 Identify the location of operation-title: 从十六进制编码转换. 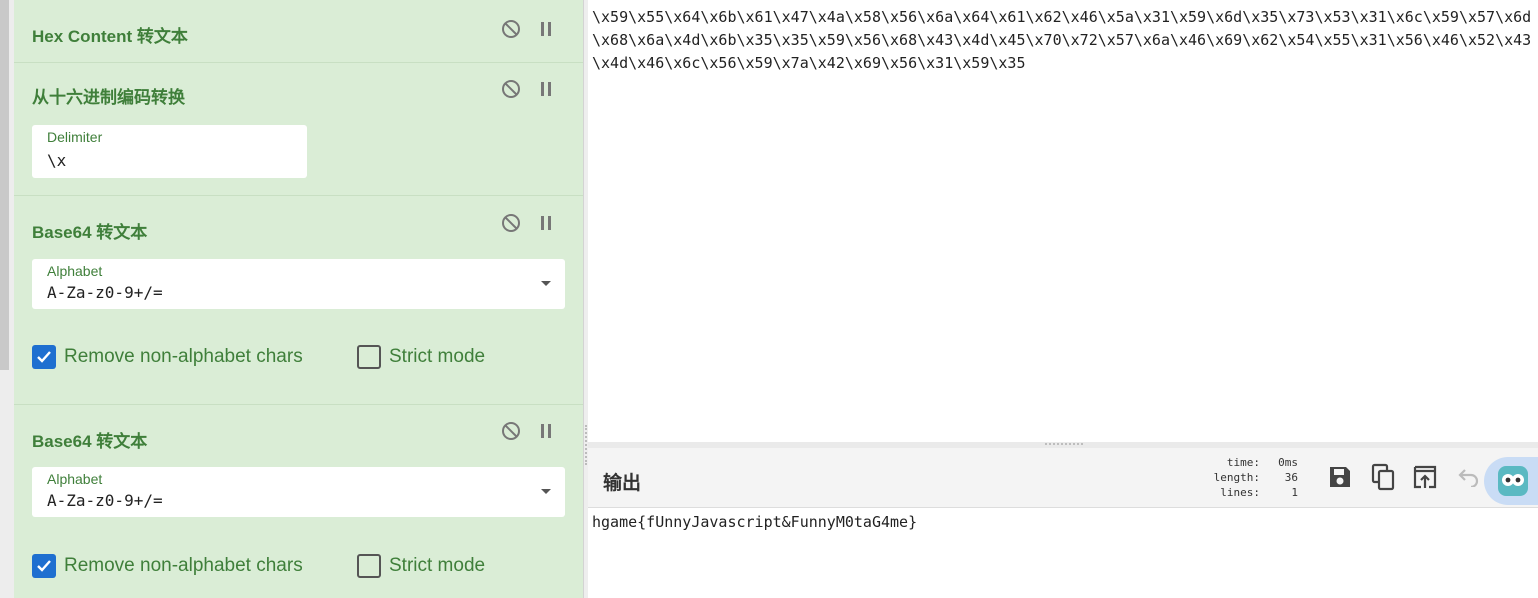
(108, 97).